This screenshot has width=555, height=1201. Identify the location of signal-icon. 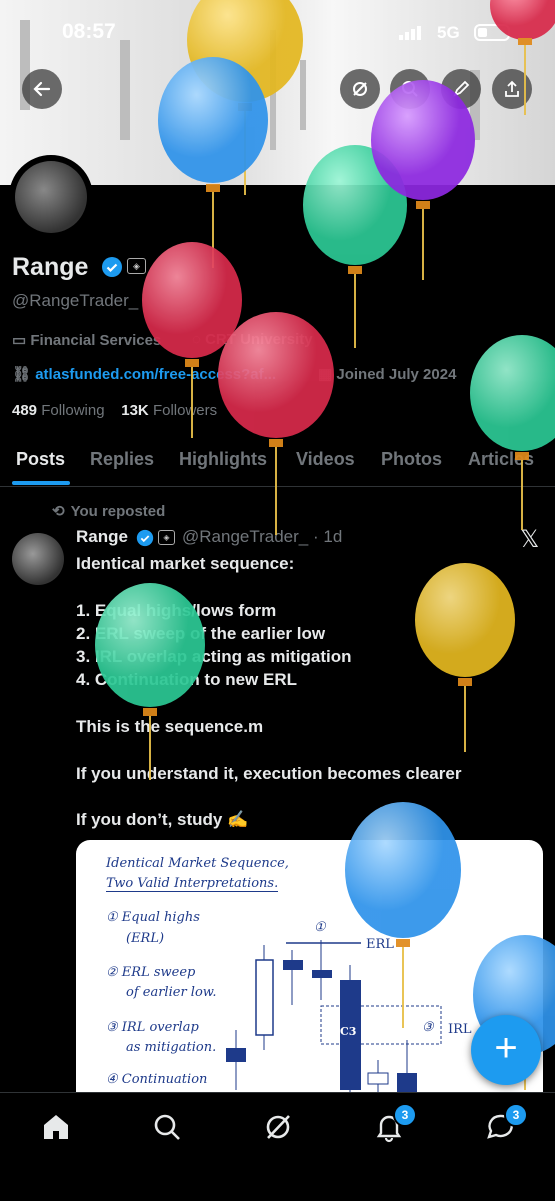
(410, 33).